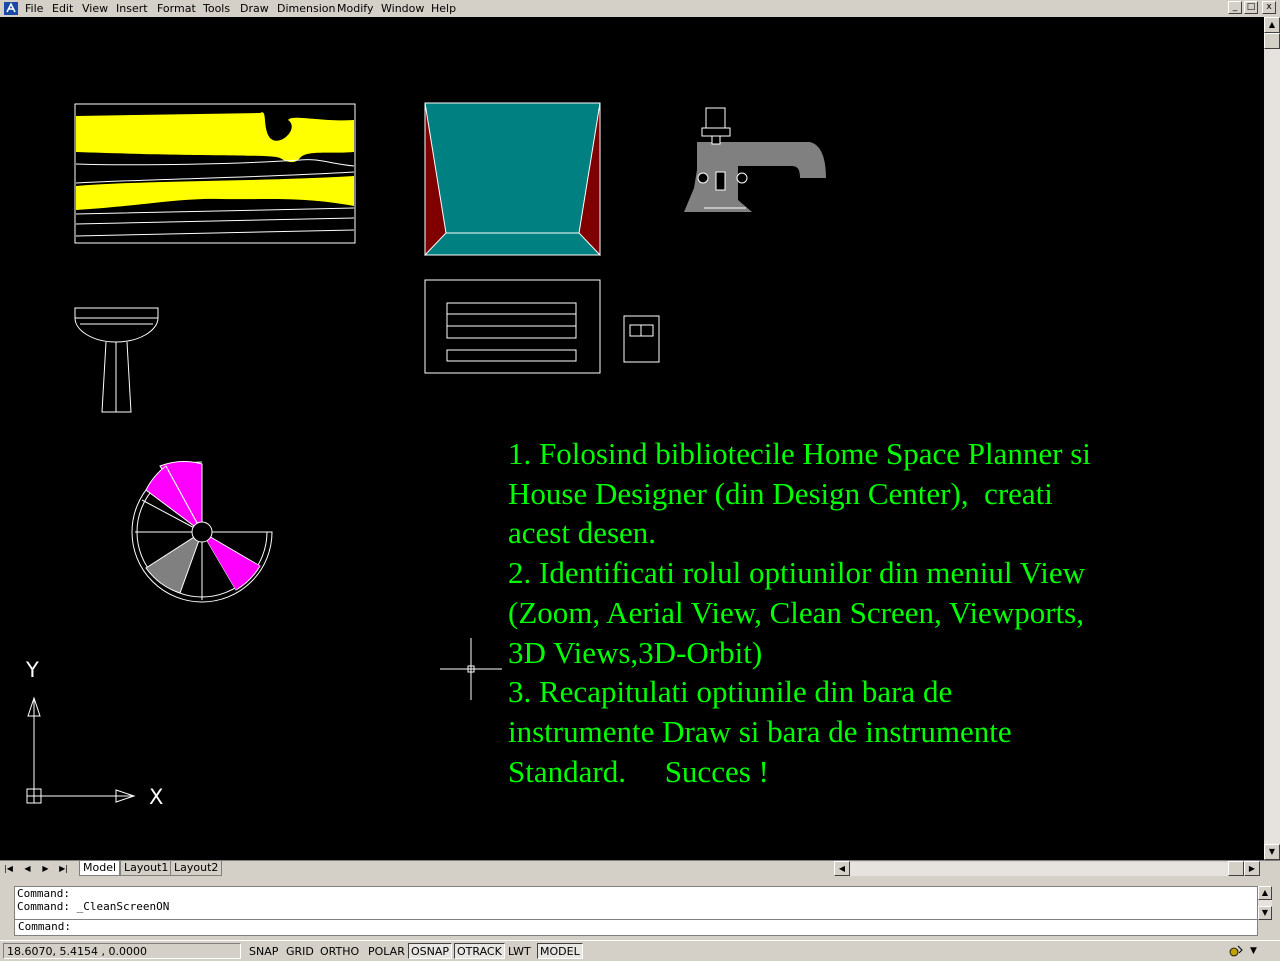 Image resolution: width=1280 pixels, height=961 pixels. What do you see at coordinates (300, 951) in the screenshot?
I see `grid-toggle: GRID` at bounding box center [300, 951].